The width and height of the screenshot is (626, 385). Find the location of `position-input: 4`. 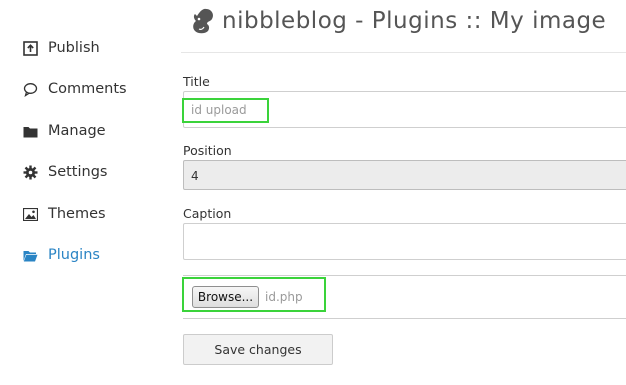

position-input: 4 is located at coordinates (404, 175).